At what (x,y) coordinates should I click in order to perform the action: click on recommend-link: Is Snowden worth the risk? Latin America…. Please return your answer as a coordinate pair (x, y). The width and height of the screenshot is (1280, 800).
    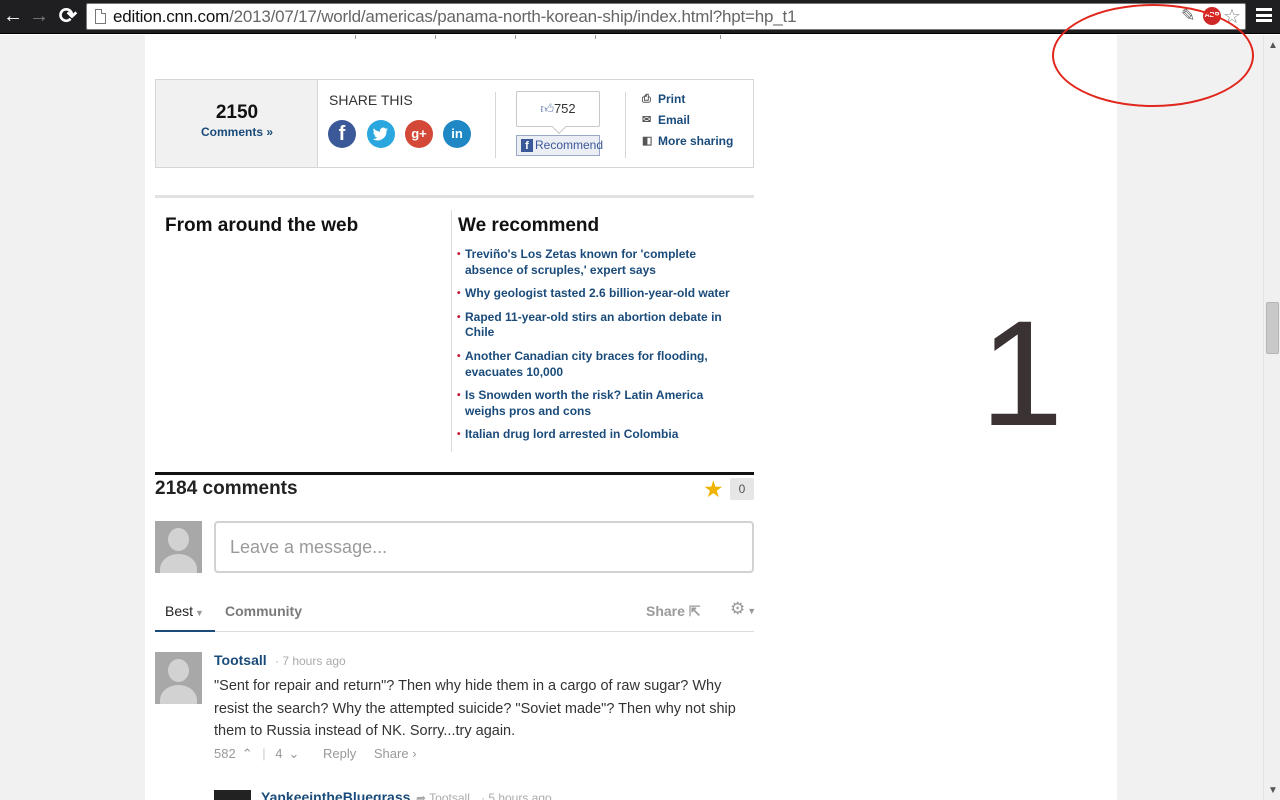
    Looking at the image, I should click on (602, 403).